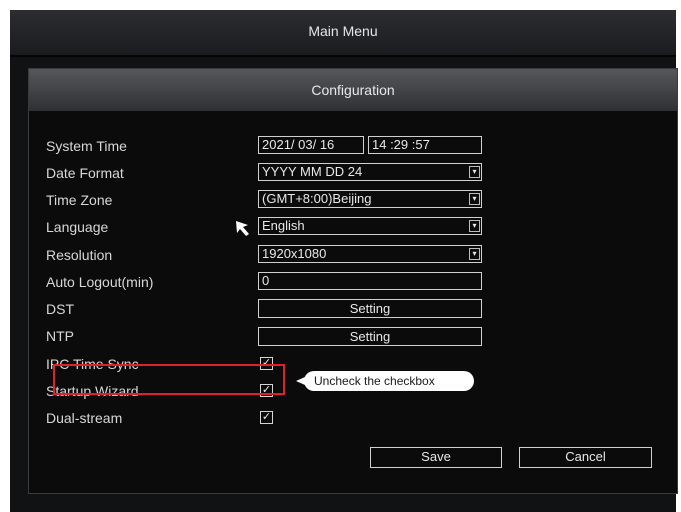 Image resolution: width=681 pixels, height=512 pixels. Describe the element at coordinates (436, 457) in the screenshot. I see `save-button: Save` at that location.